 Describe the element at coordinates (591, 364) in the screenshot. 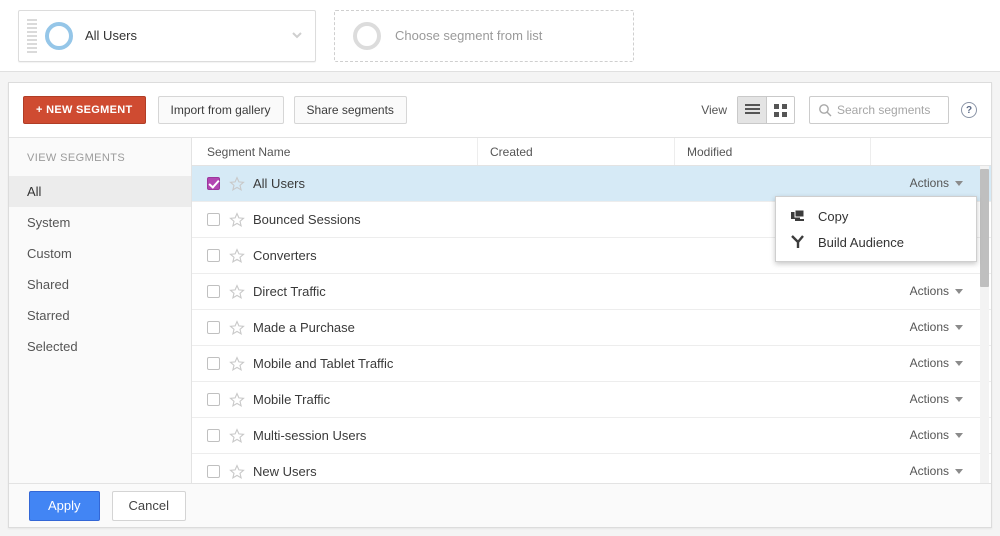

I see `table-row: Mobile and Tablet Traffic Actions` at that location.